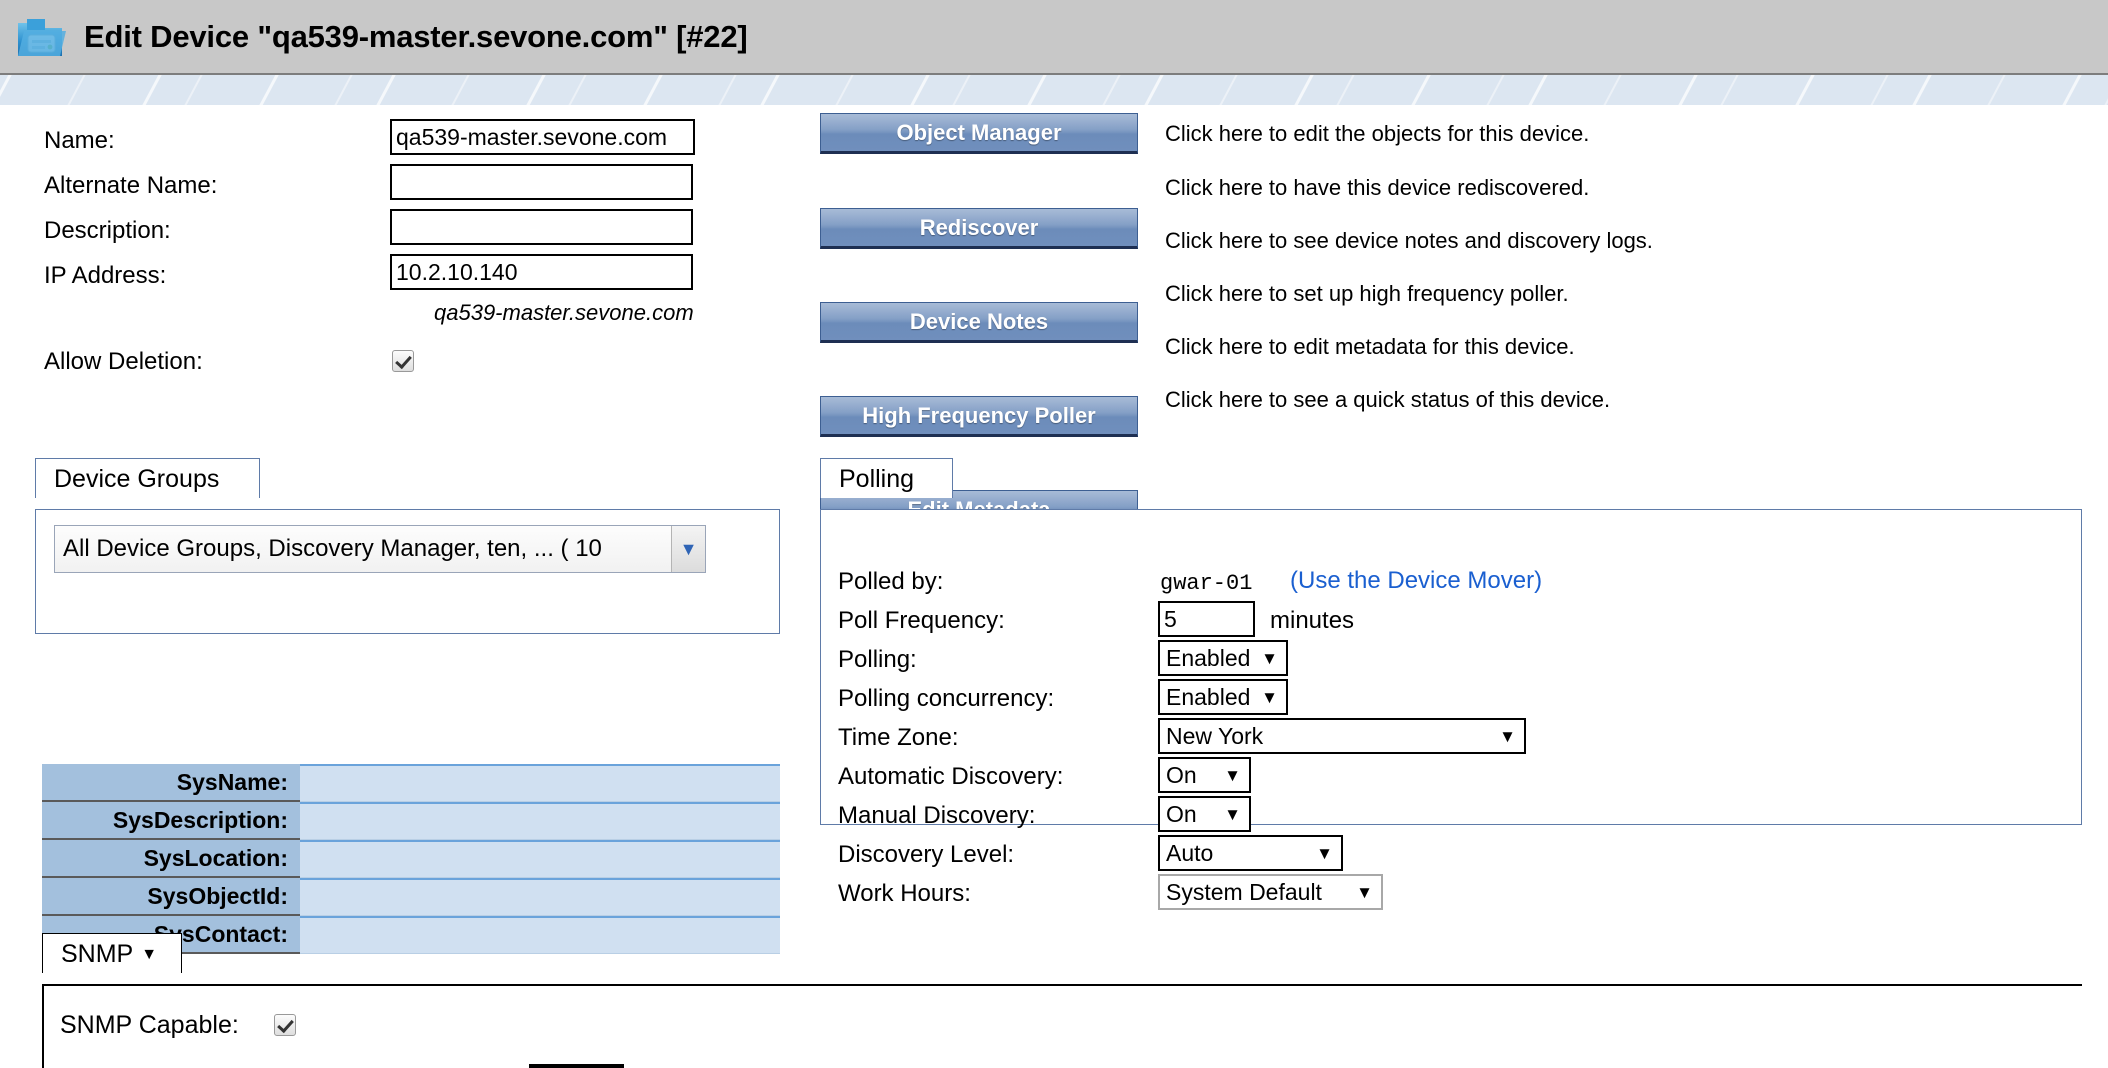 The height and width of the screenshot is (1068, 2108). What do you see at coordinates (149, 954) in the screenshot?
I see `caret-down-icon: ▼` at bounding box center [149, 954].